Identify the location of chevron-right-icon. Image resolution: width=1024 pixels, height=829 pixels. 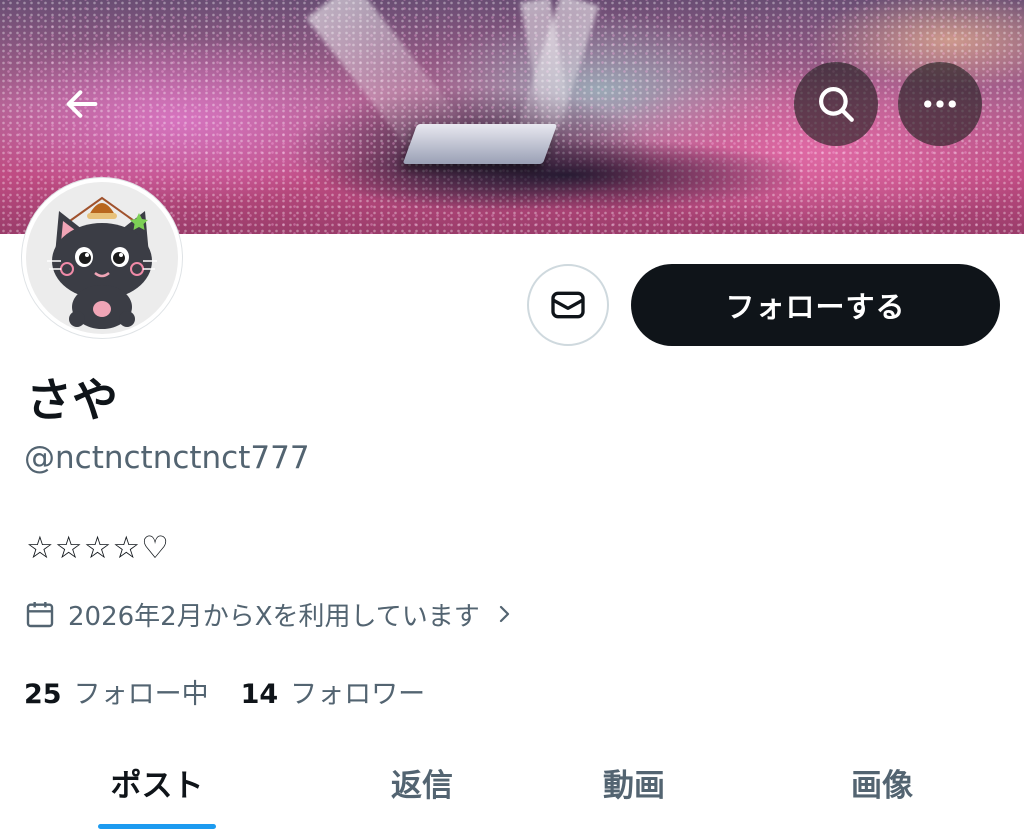
(504, 614).